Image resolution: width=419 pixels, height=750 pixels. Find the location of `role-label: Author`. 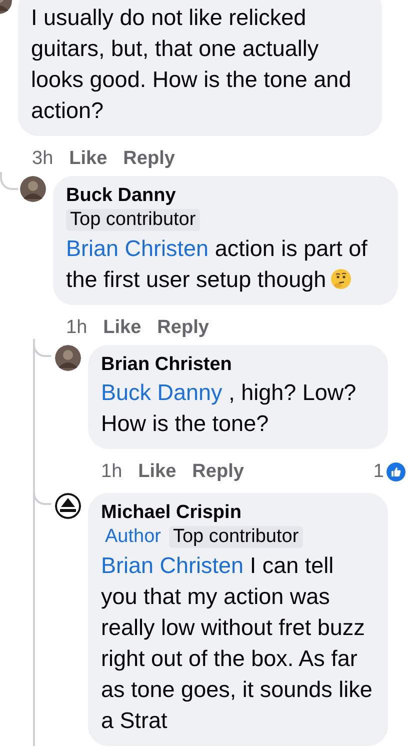

role-label: Author is located at coordinates (133, 537).